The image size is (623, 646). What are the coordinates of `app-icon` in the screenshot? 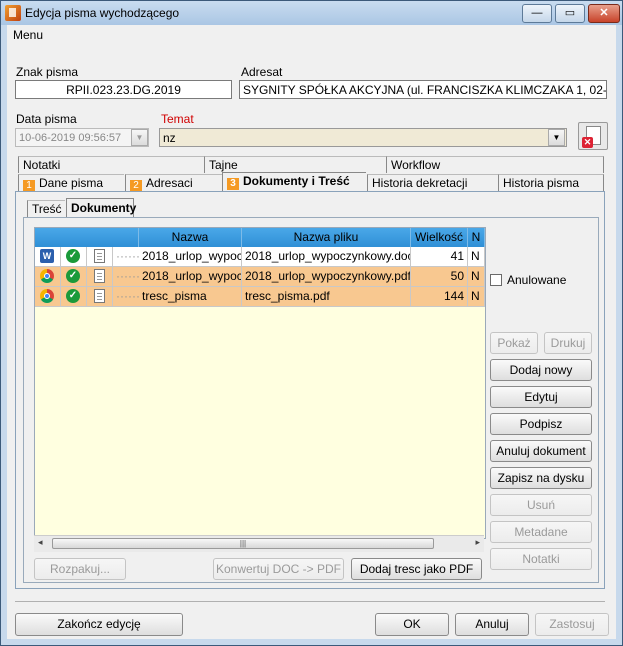 It's located at (13, 13).